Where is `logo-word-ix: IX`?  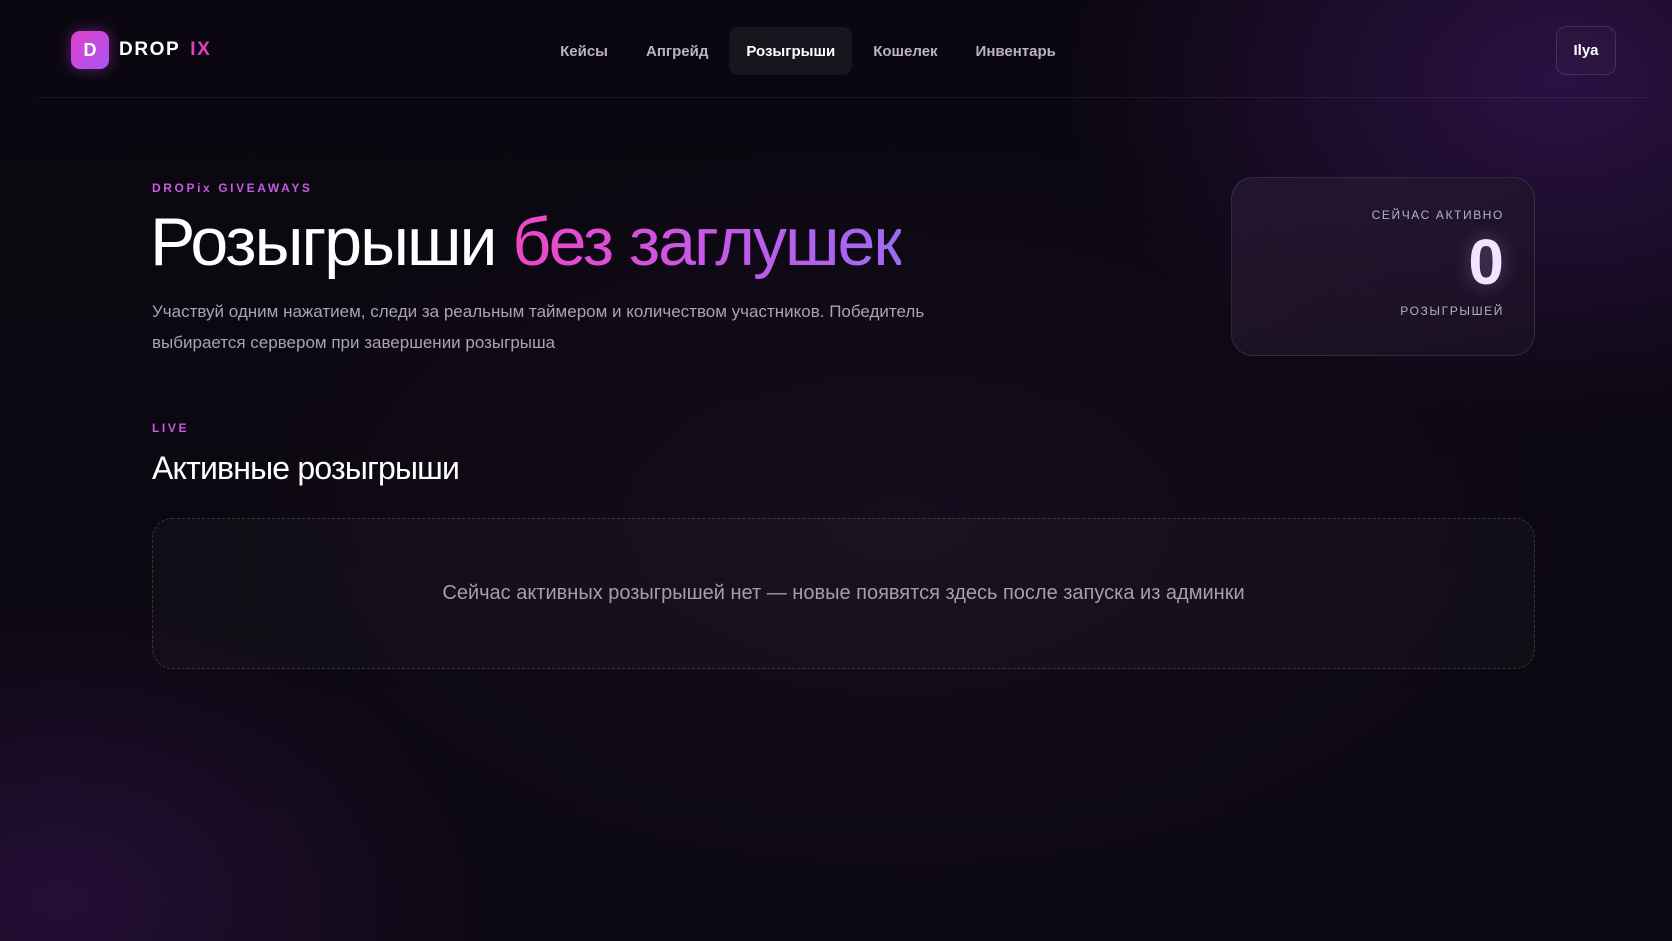 logo-word-ix: IX is located at coordinates (201, 49).